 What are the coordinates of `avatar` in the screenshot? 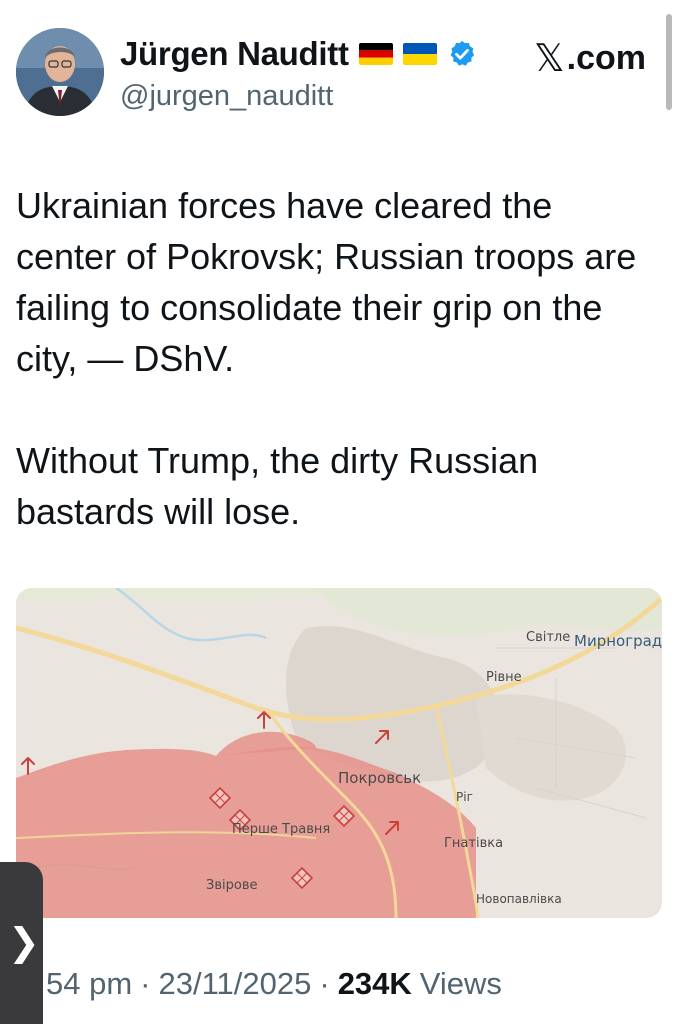 It's located at (60, 72).